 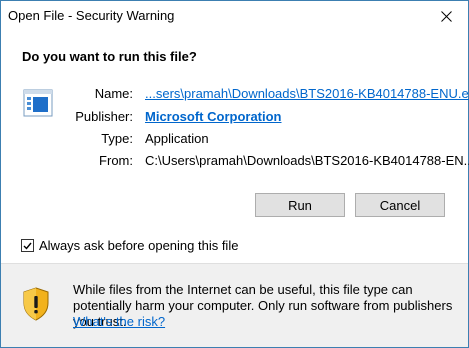 What do you see at coordinates (234, 16) in the screenshot?
I see `title-bar: Open File - Security Warning` at bounding box center [234, 16].